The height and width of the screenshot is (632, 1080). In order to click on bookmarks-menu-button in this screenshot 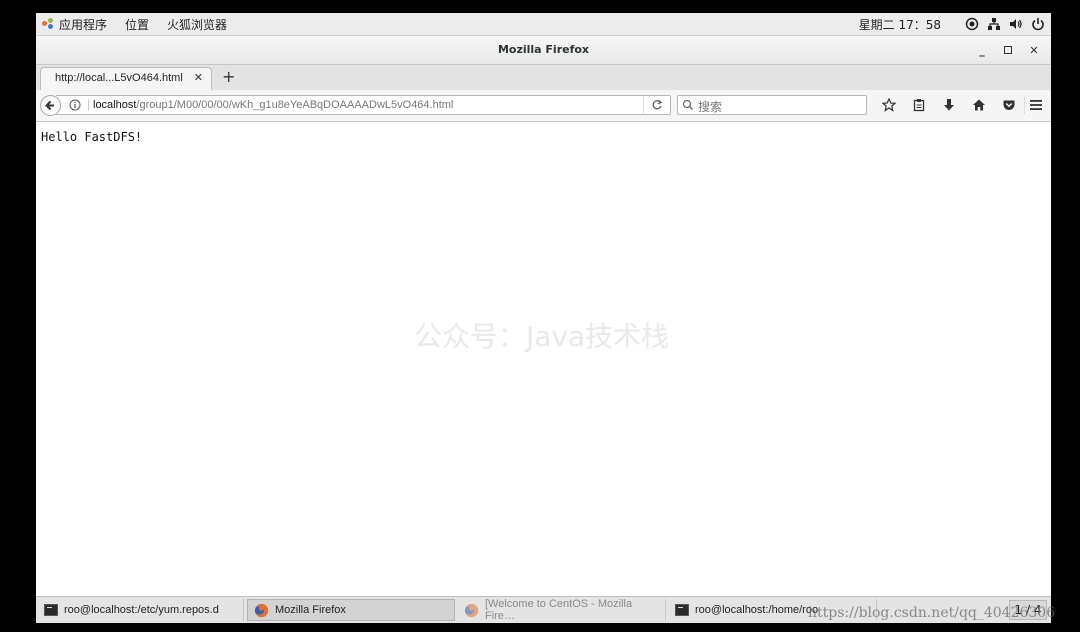, I will do `click(919, 105)`.